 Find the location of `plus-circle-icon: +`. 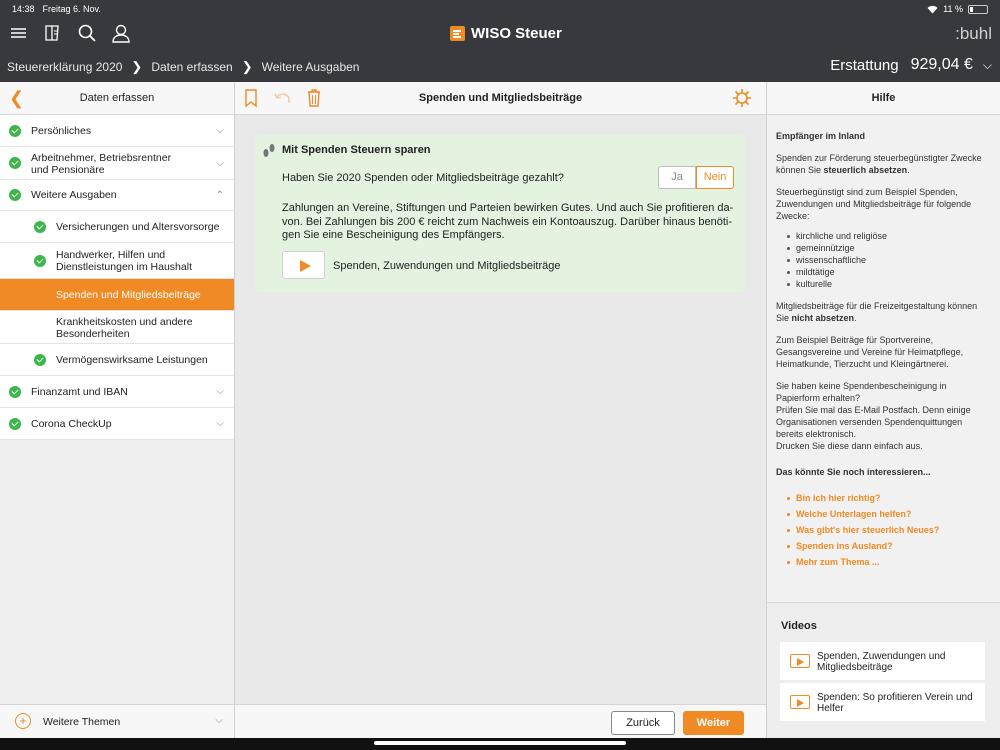

plus-circle-icon: + is located at coordinates (23, 721).